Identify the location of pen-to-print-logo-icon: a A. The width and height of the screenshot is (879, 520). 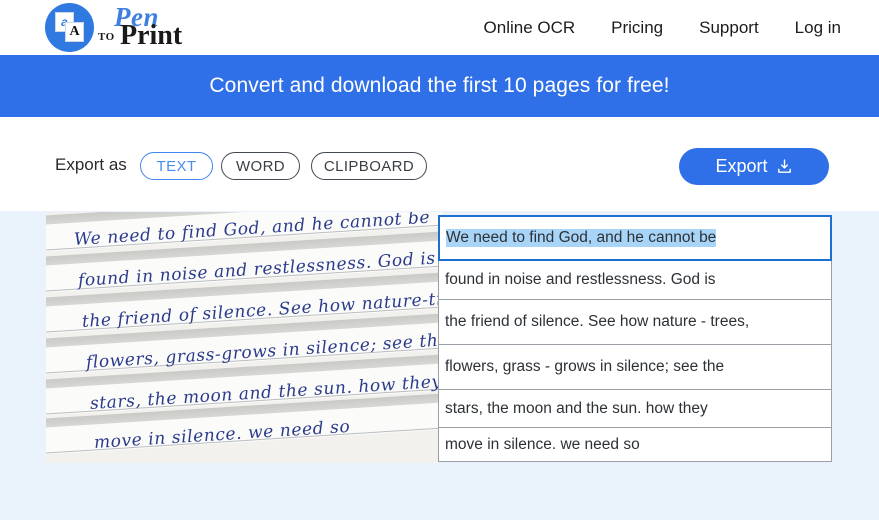
(69, 27).